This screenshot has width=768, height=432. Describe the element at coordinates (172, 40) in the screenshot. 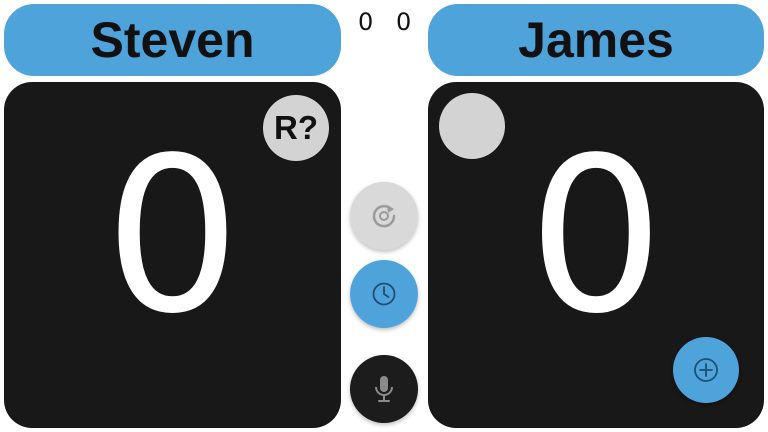

I see `player1-name-button: Steven` at that location.